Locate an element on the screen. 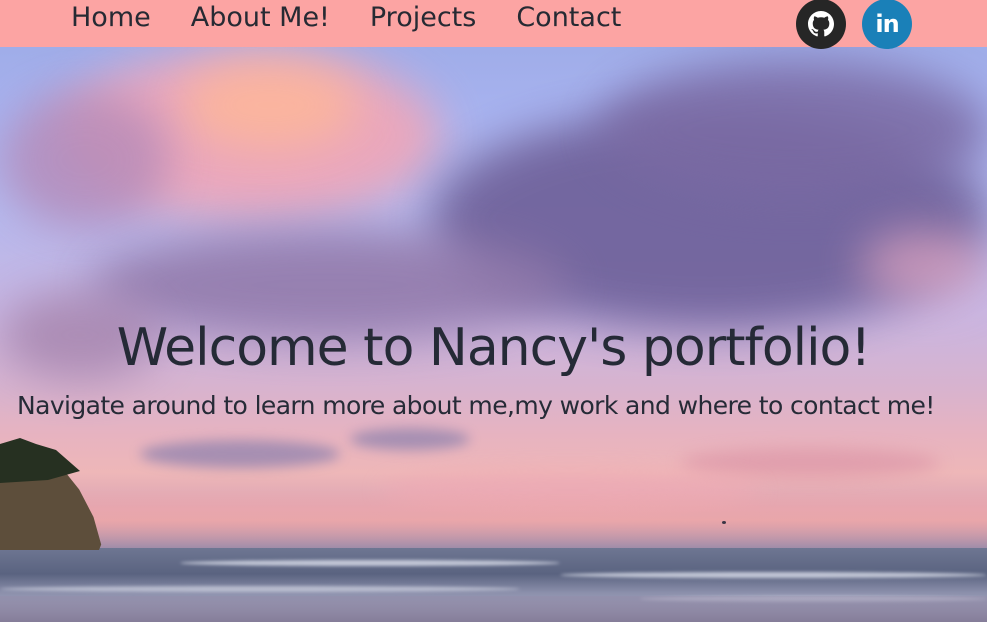 The height and width of the screenshot is (622, 987). nav-link-home: Home is located at coordinates (111, 17).